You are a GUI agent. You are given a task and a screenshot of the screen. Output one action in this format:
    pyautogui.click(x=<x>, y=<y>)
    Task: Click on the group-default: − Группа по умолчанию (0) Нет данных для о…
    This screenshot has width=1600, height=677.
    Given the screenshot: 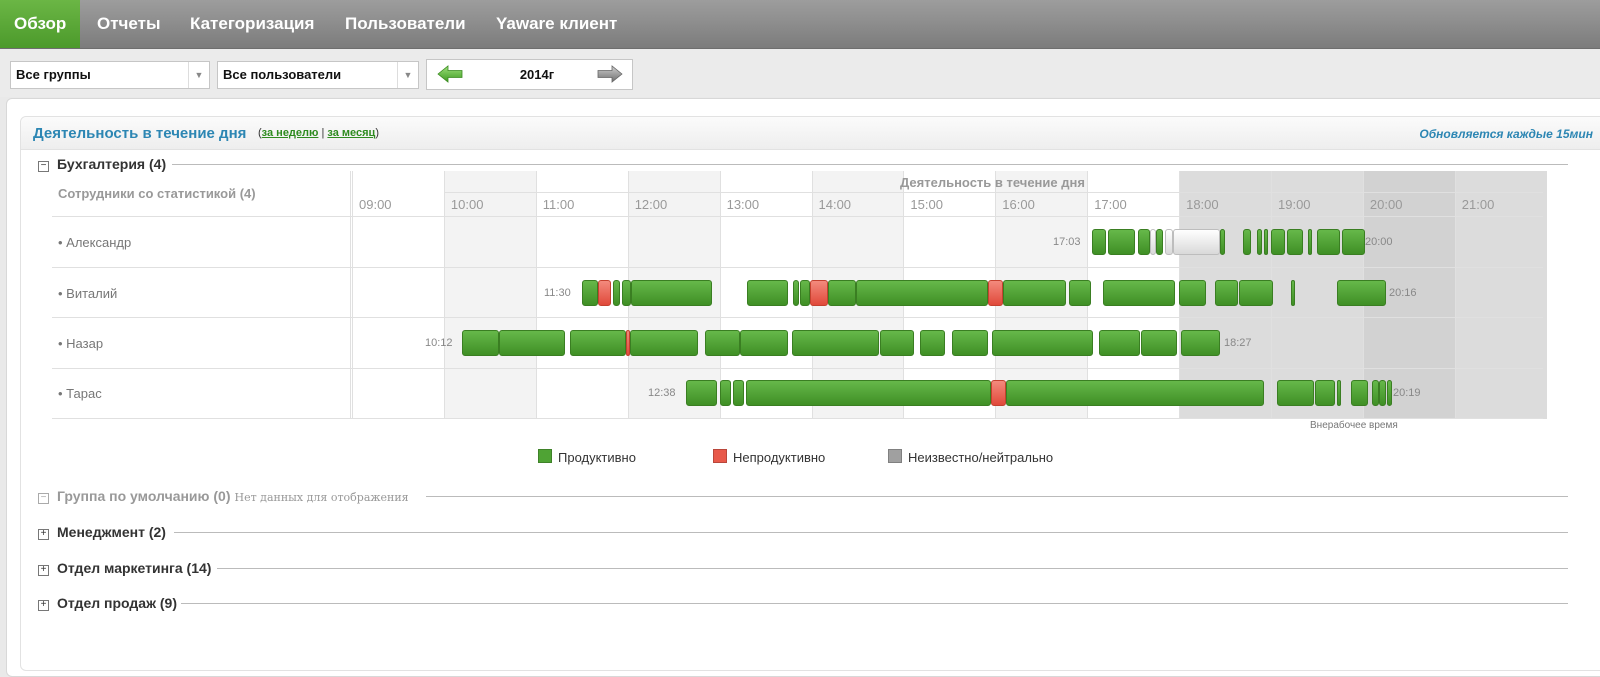 What is the action you would take?
    pyautogui.click(x=223, y=497)
    